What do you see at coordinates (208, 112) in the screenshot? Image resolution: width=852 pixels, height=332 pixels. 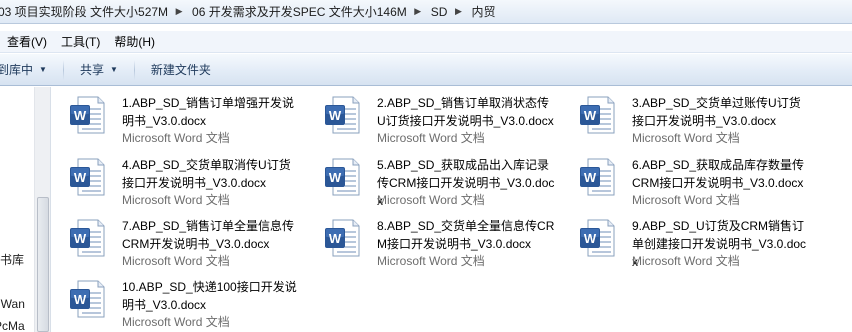 I see `file-name: 1.ABP_SD_销售订单增强开发说明书_V3.0.docx` at bounding box center [208, 112].